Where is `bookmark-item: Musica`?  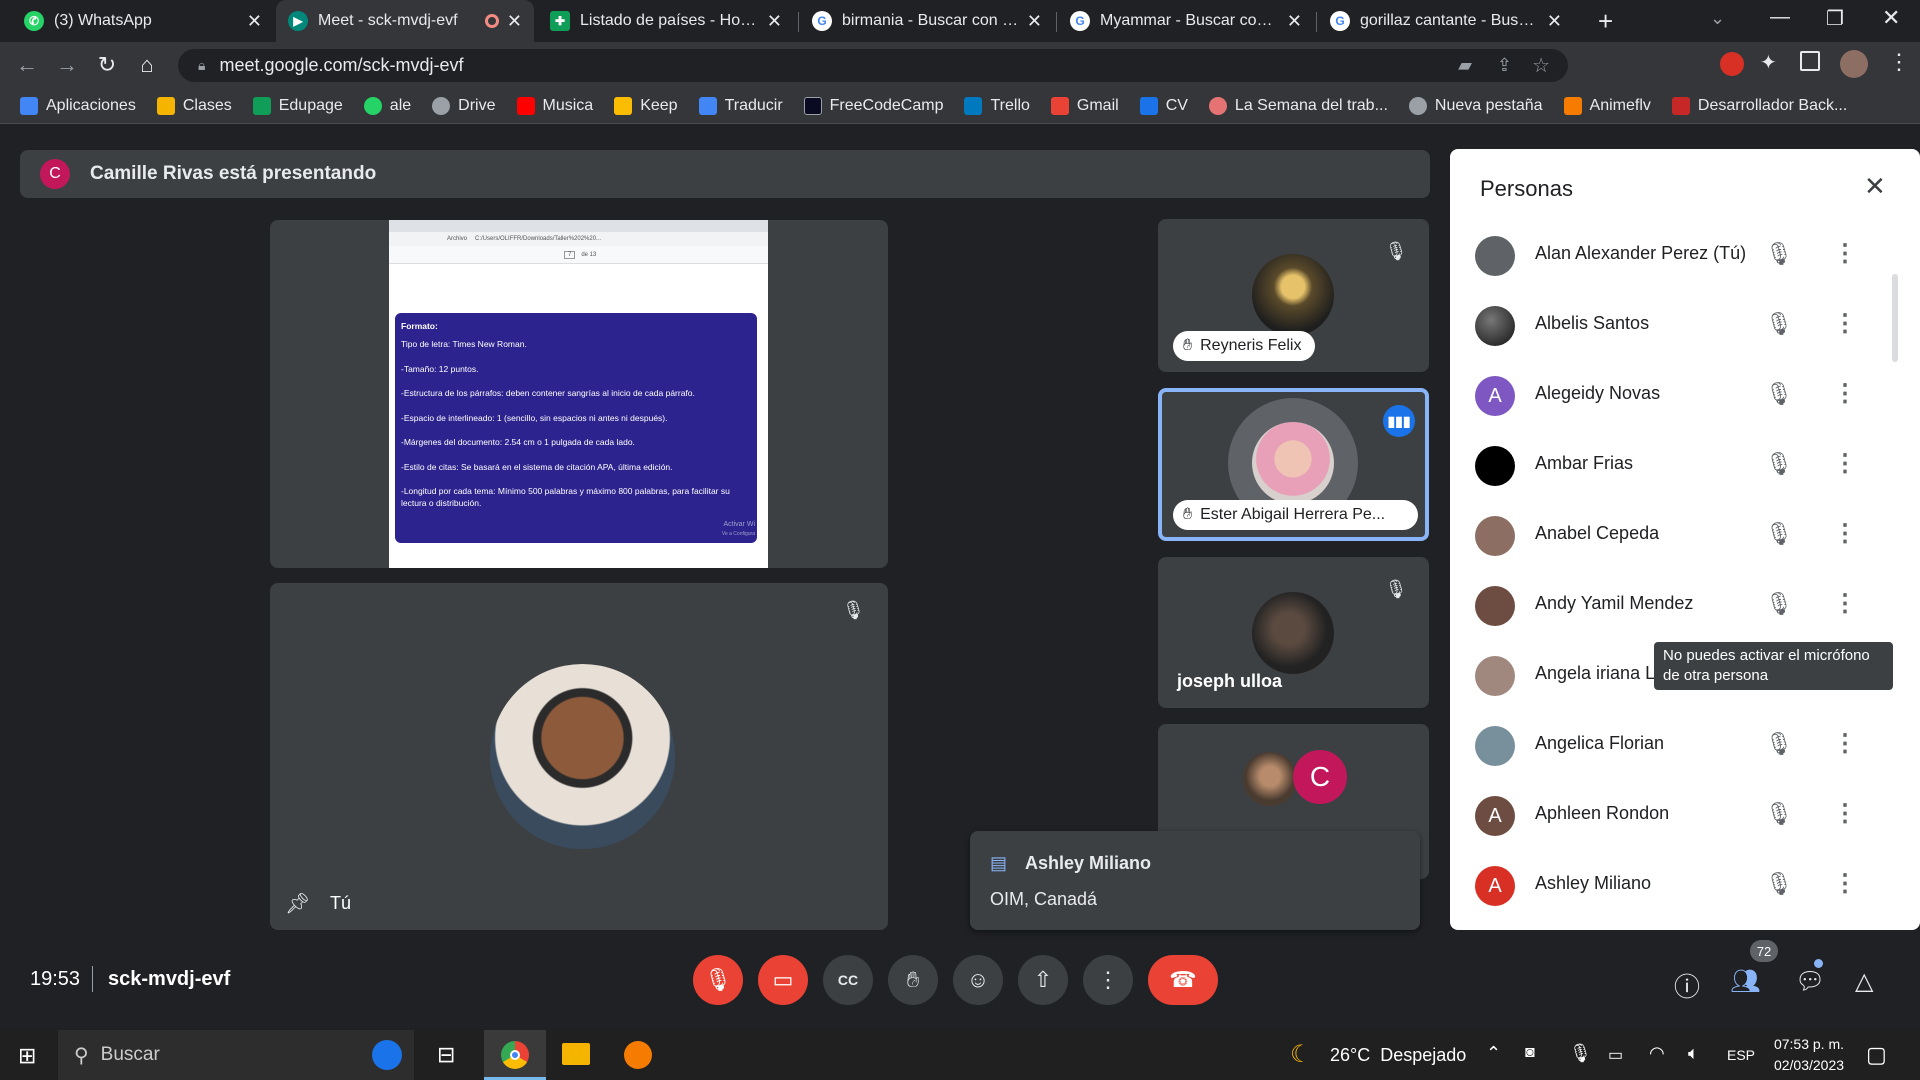
bookmark-item: Musica is located at coordinates (554, 105).